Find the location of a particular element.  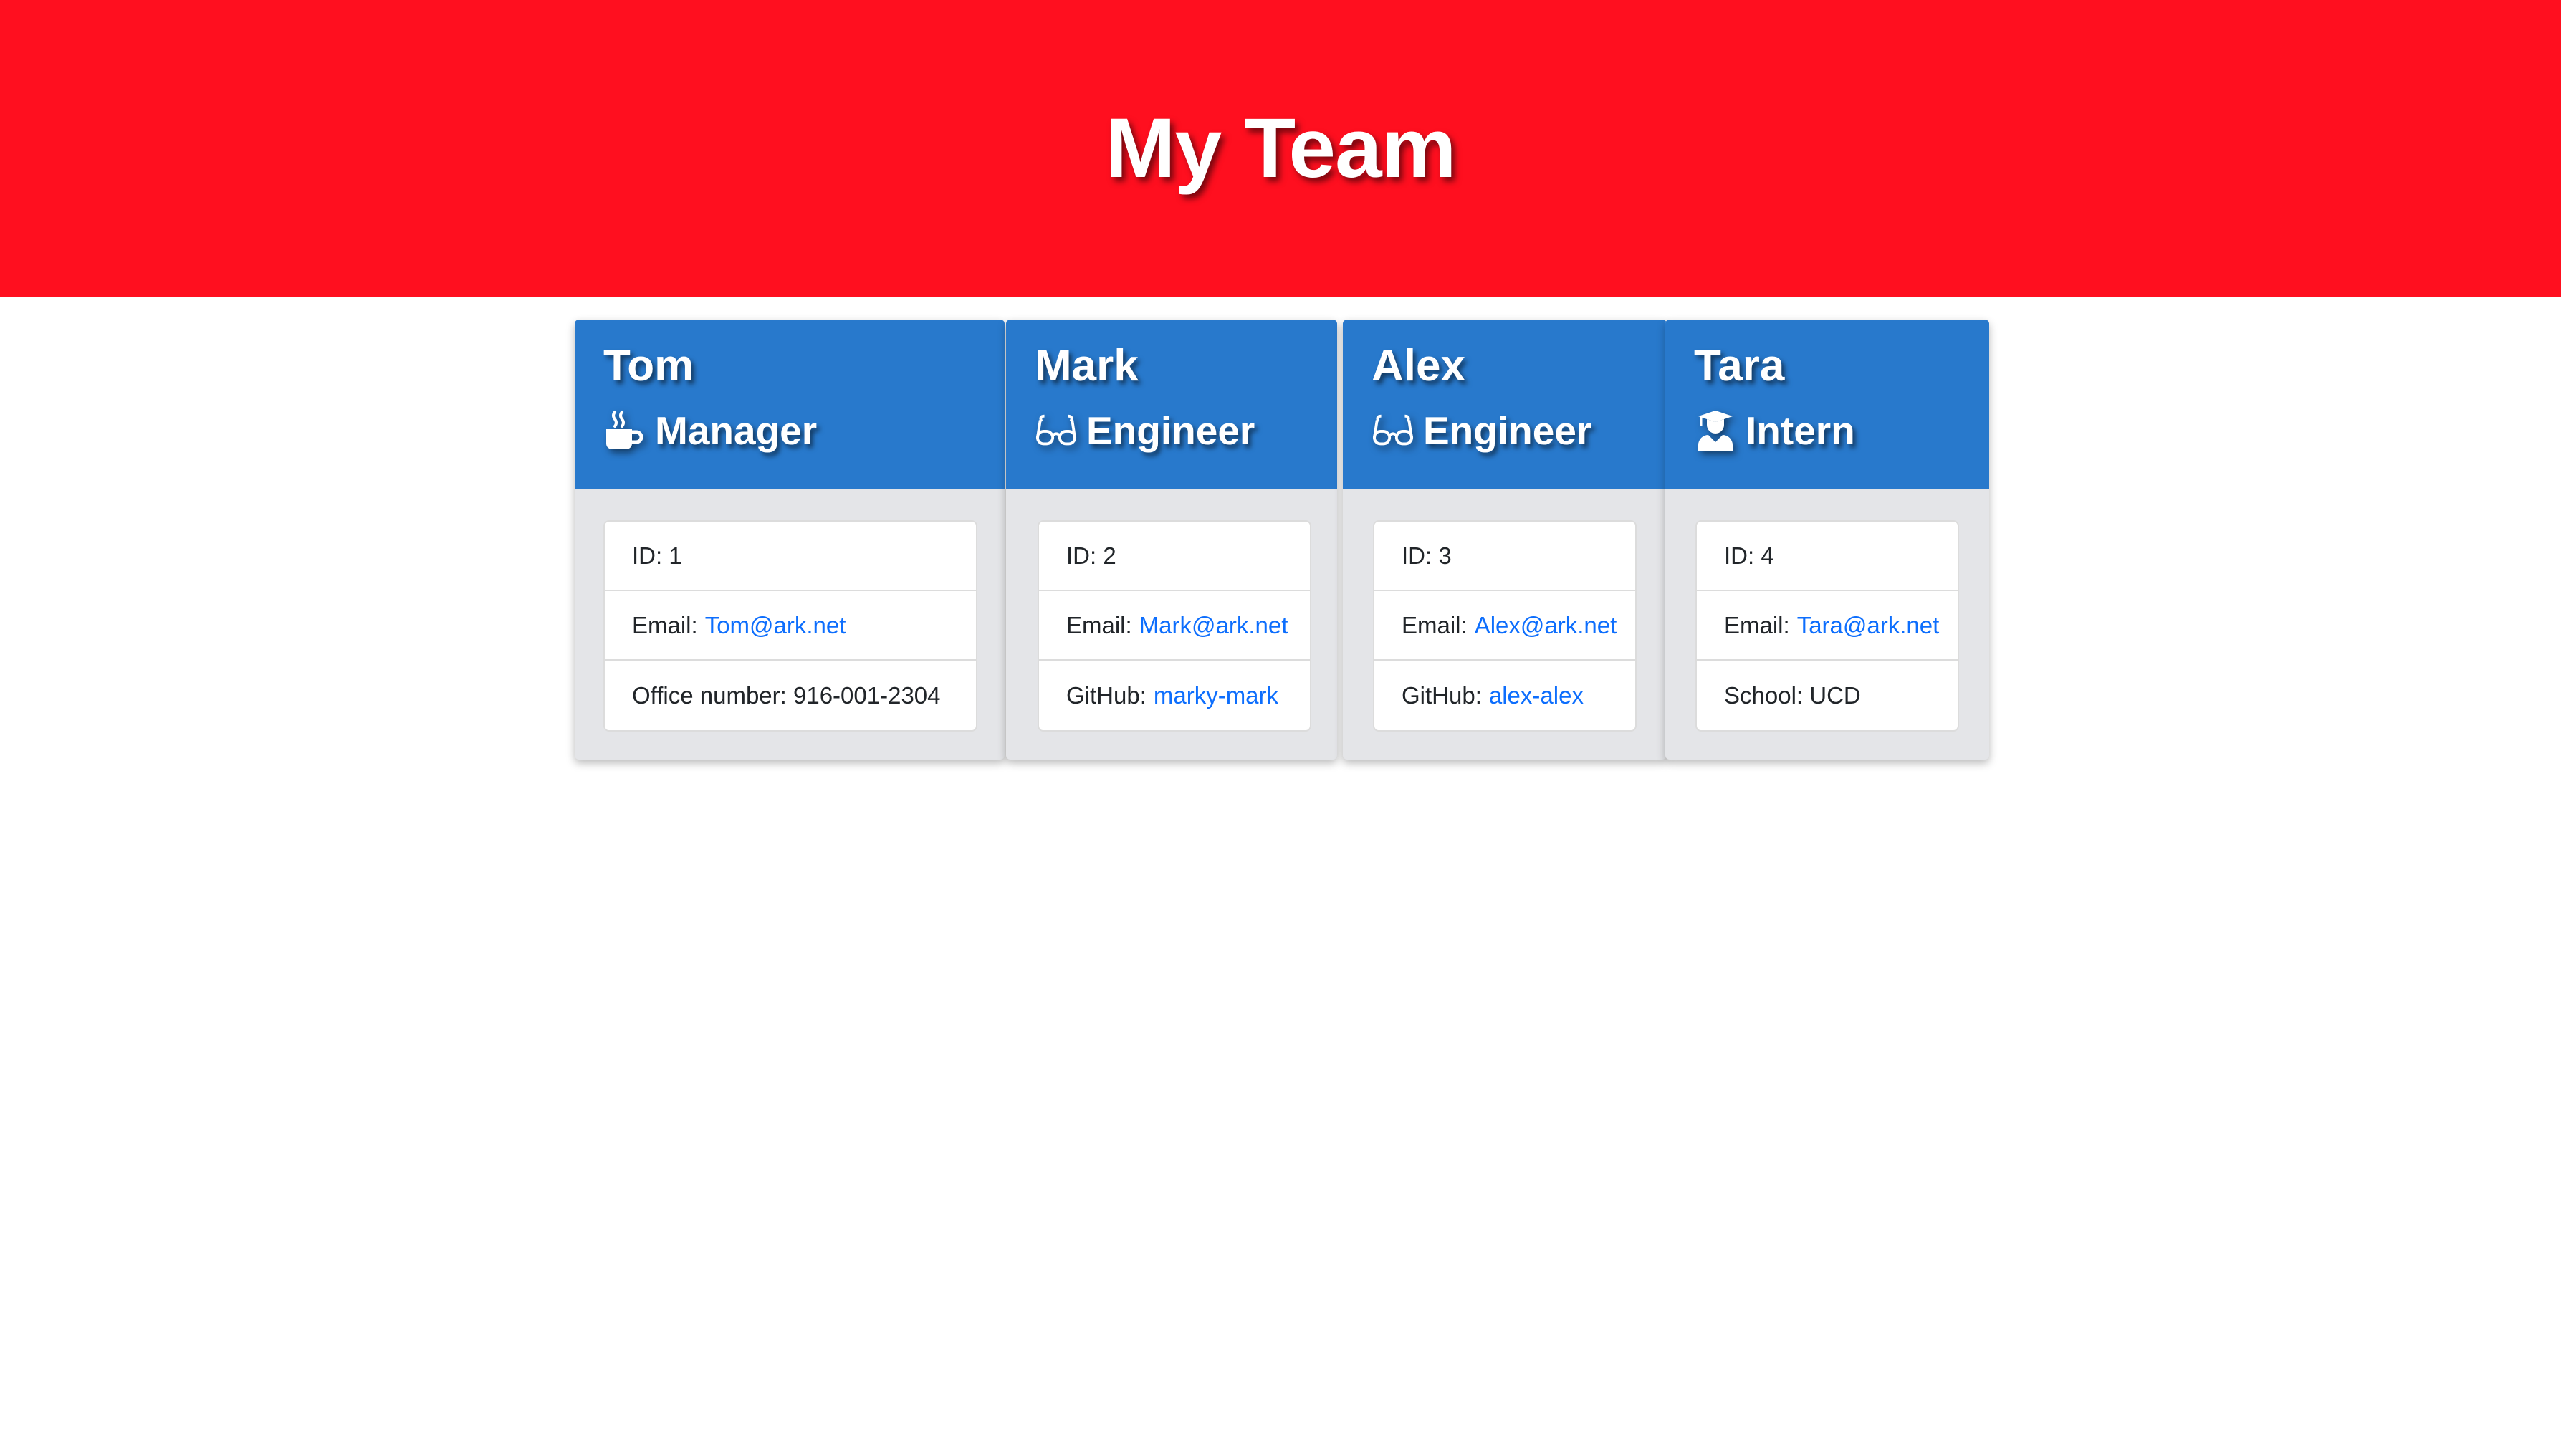

employee-name: Mark is located at coordinates (1087, 366).